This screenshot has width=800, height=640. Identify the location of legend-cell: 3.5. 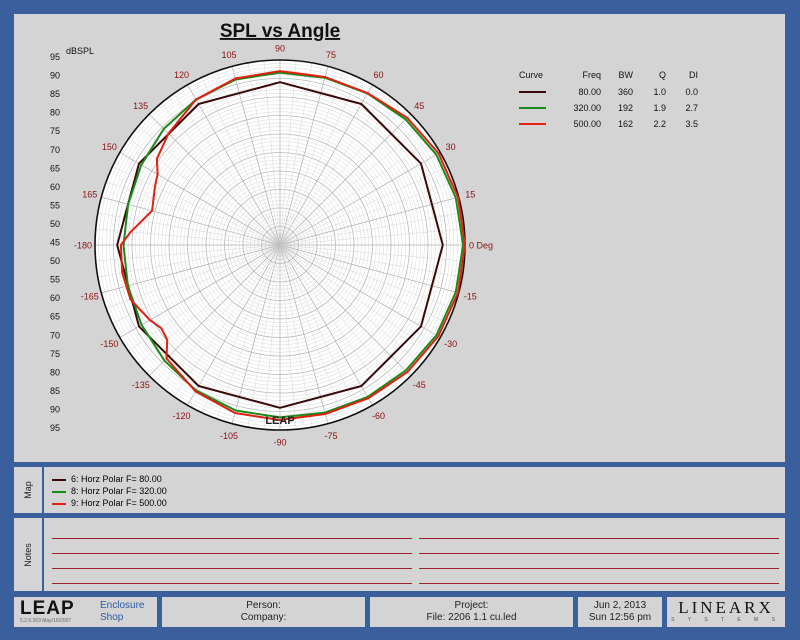
(691, 124).